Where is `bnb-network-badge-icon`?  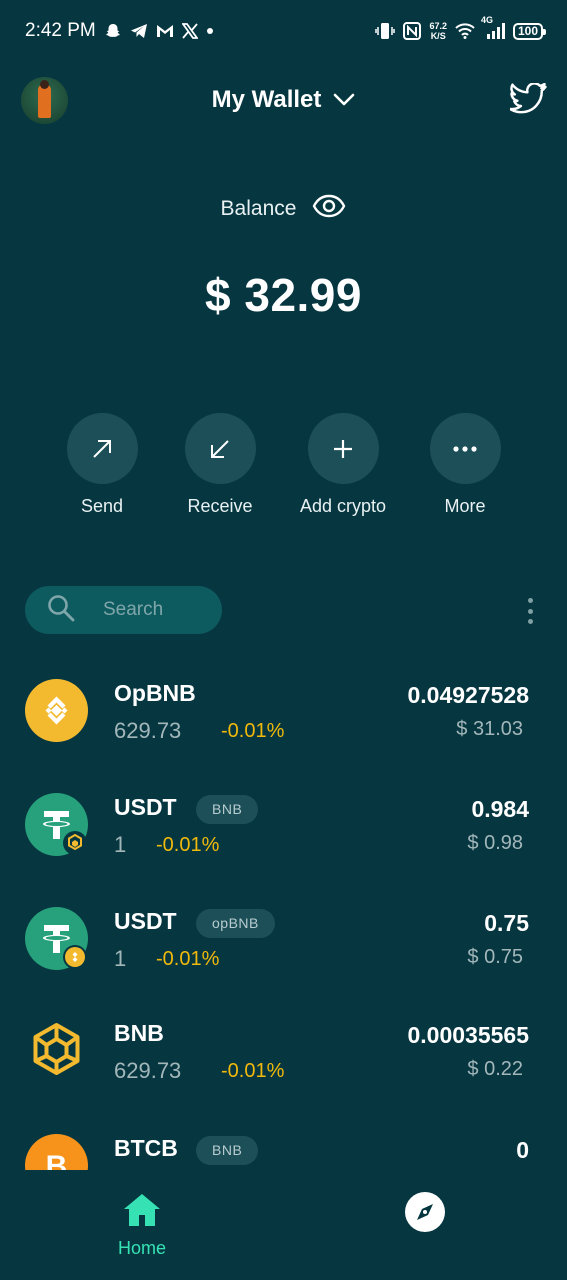
bnb-network-badge-icon is located at coordinates (75, 843).